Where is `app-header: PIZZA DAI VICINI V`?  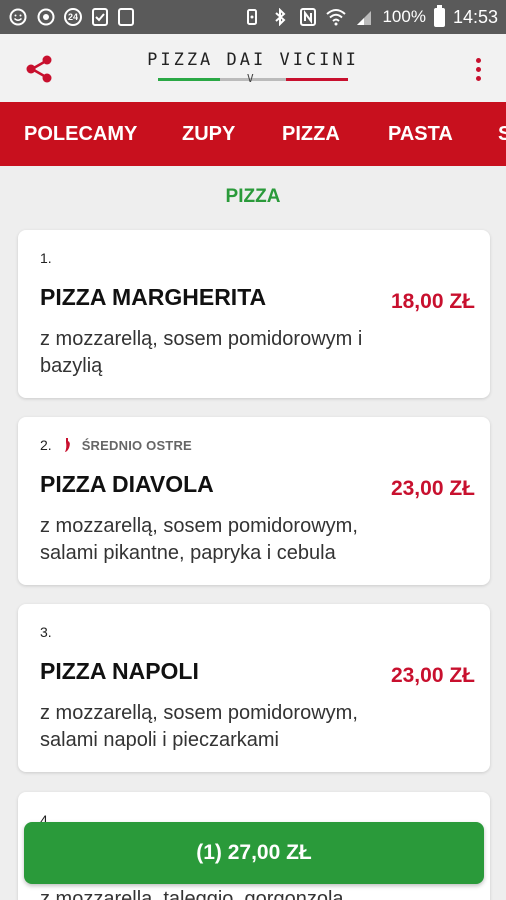 app-header: PIZZA DAI VICINI V is located at coordinates (253, 68).